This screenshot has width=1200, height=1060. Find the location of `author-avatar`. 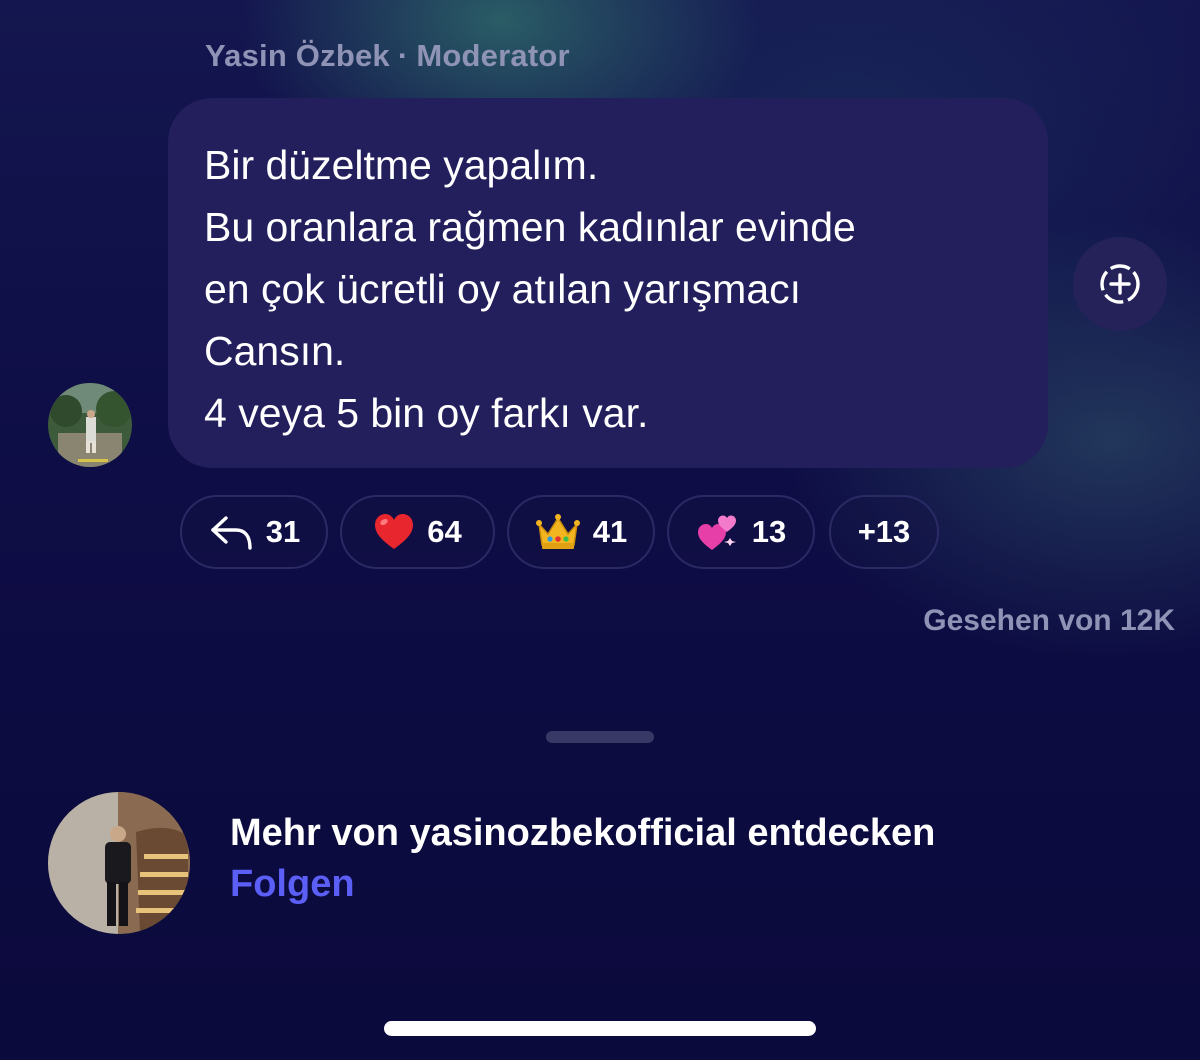

author-avatar is located at coordinates (90, 425).